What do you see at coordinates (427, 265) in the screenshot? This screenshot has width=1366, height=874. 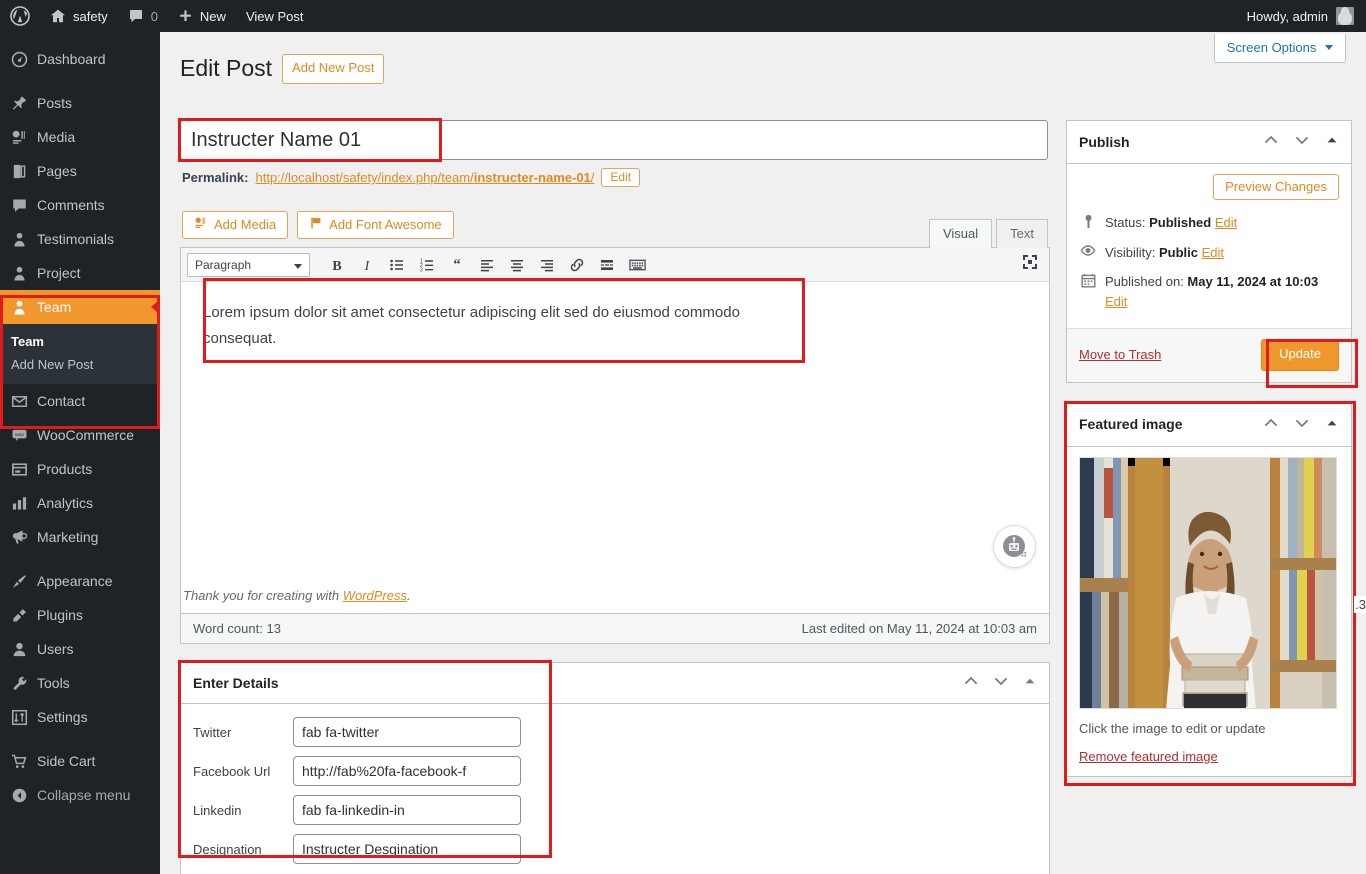 I see `numbered-list-icon: 123` at bounding box center [427, 265].